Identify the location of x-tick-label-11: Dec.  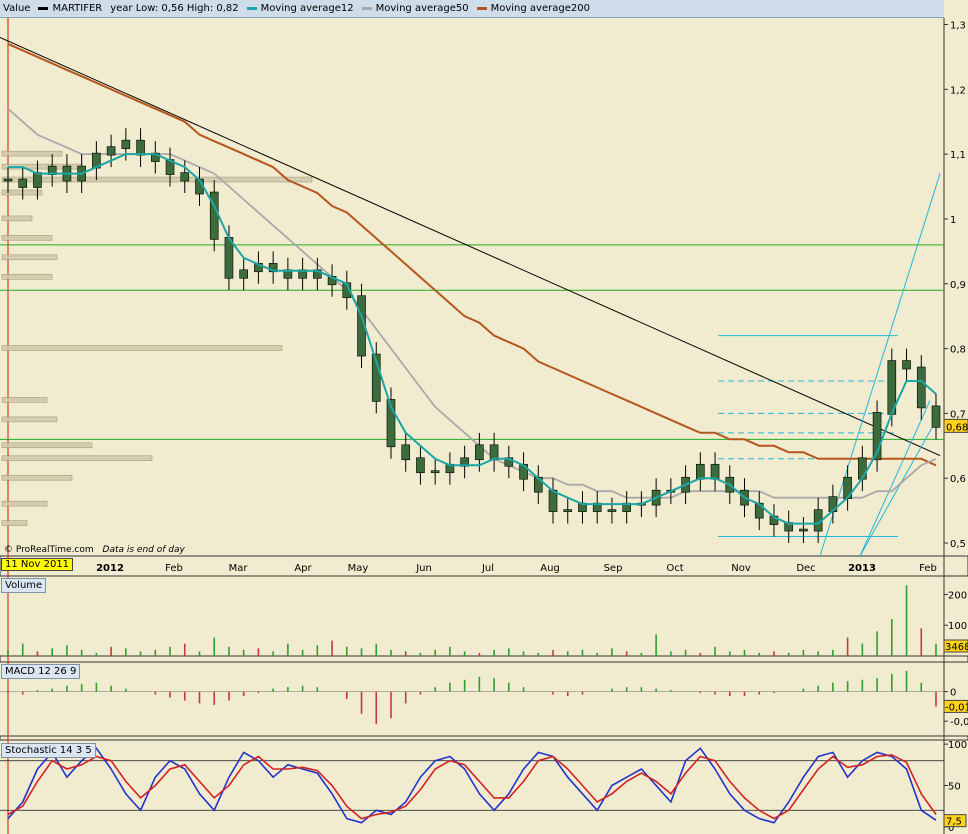
(805, 568).